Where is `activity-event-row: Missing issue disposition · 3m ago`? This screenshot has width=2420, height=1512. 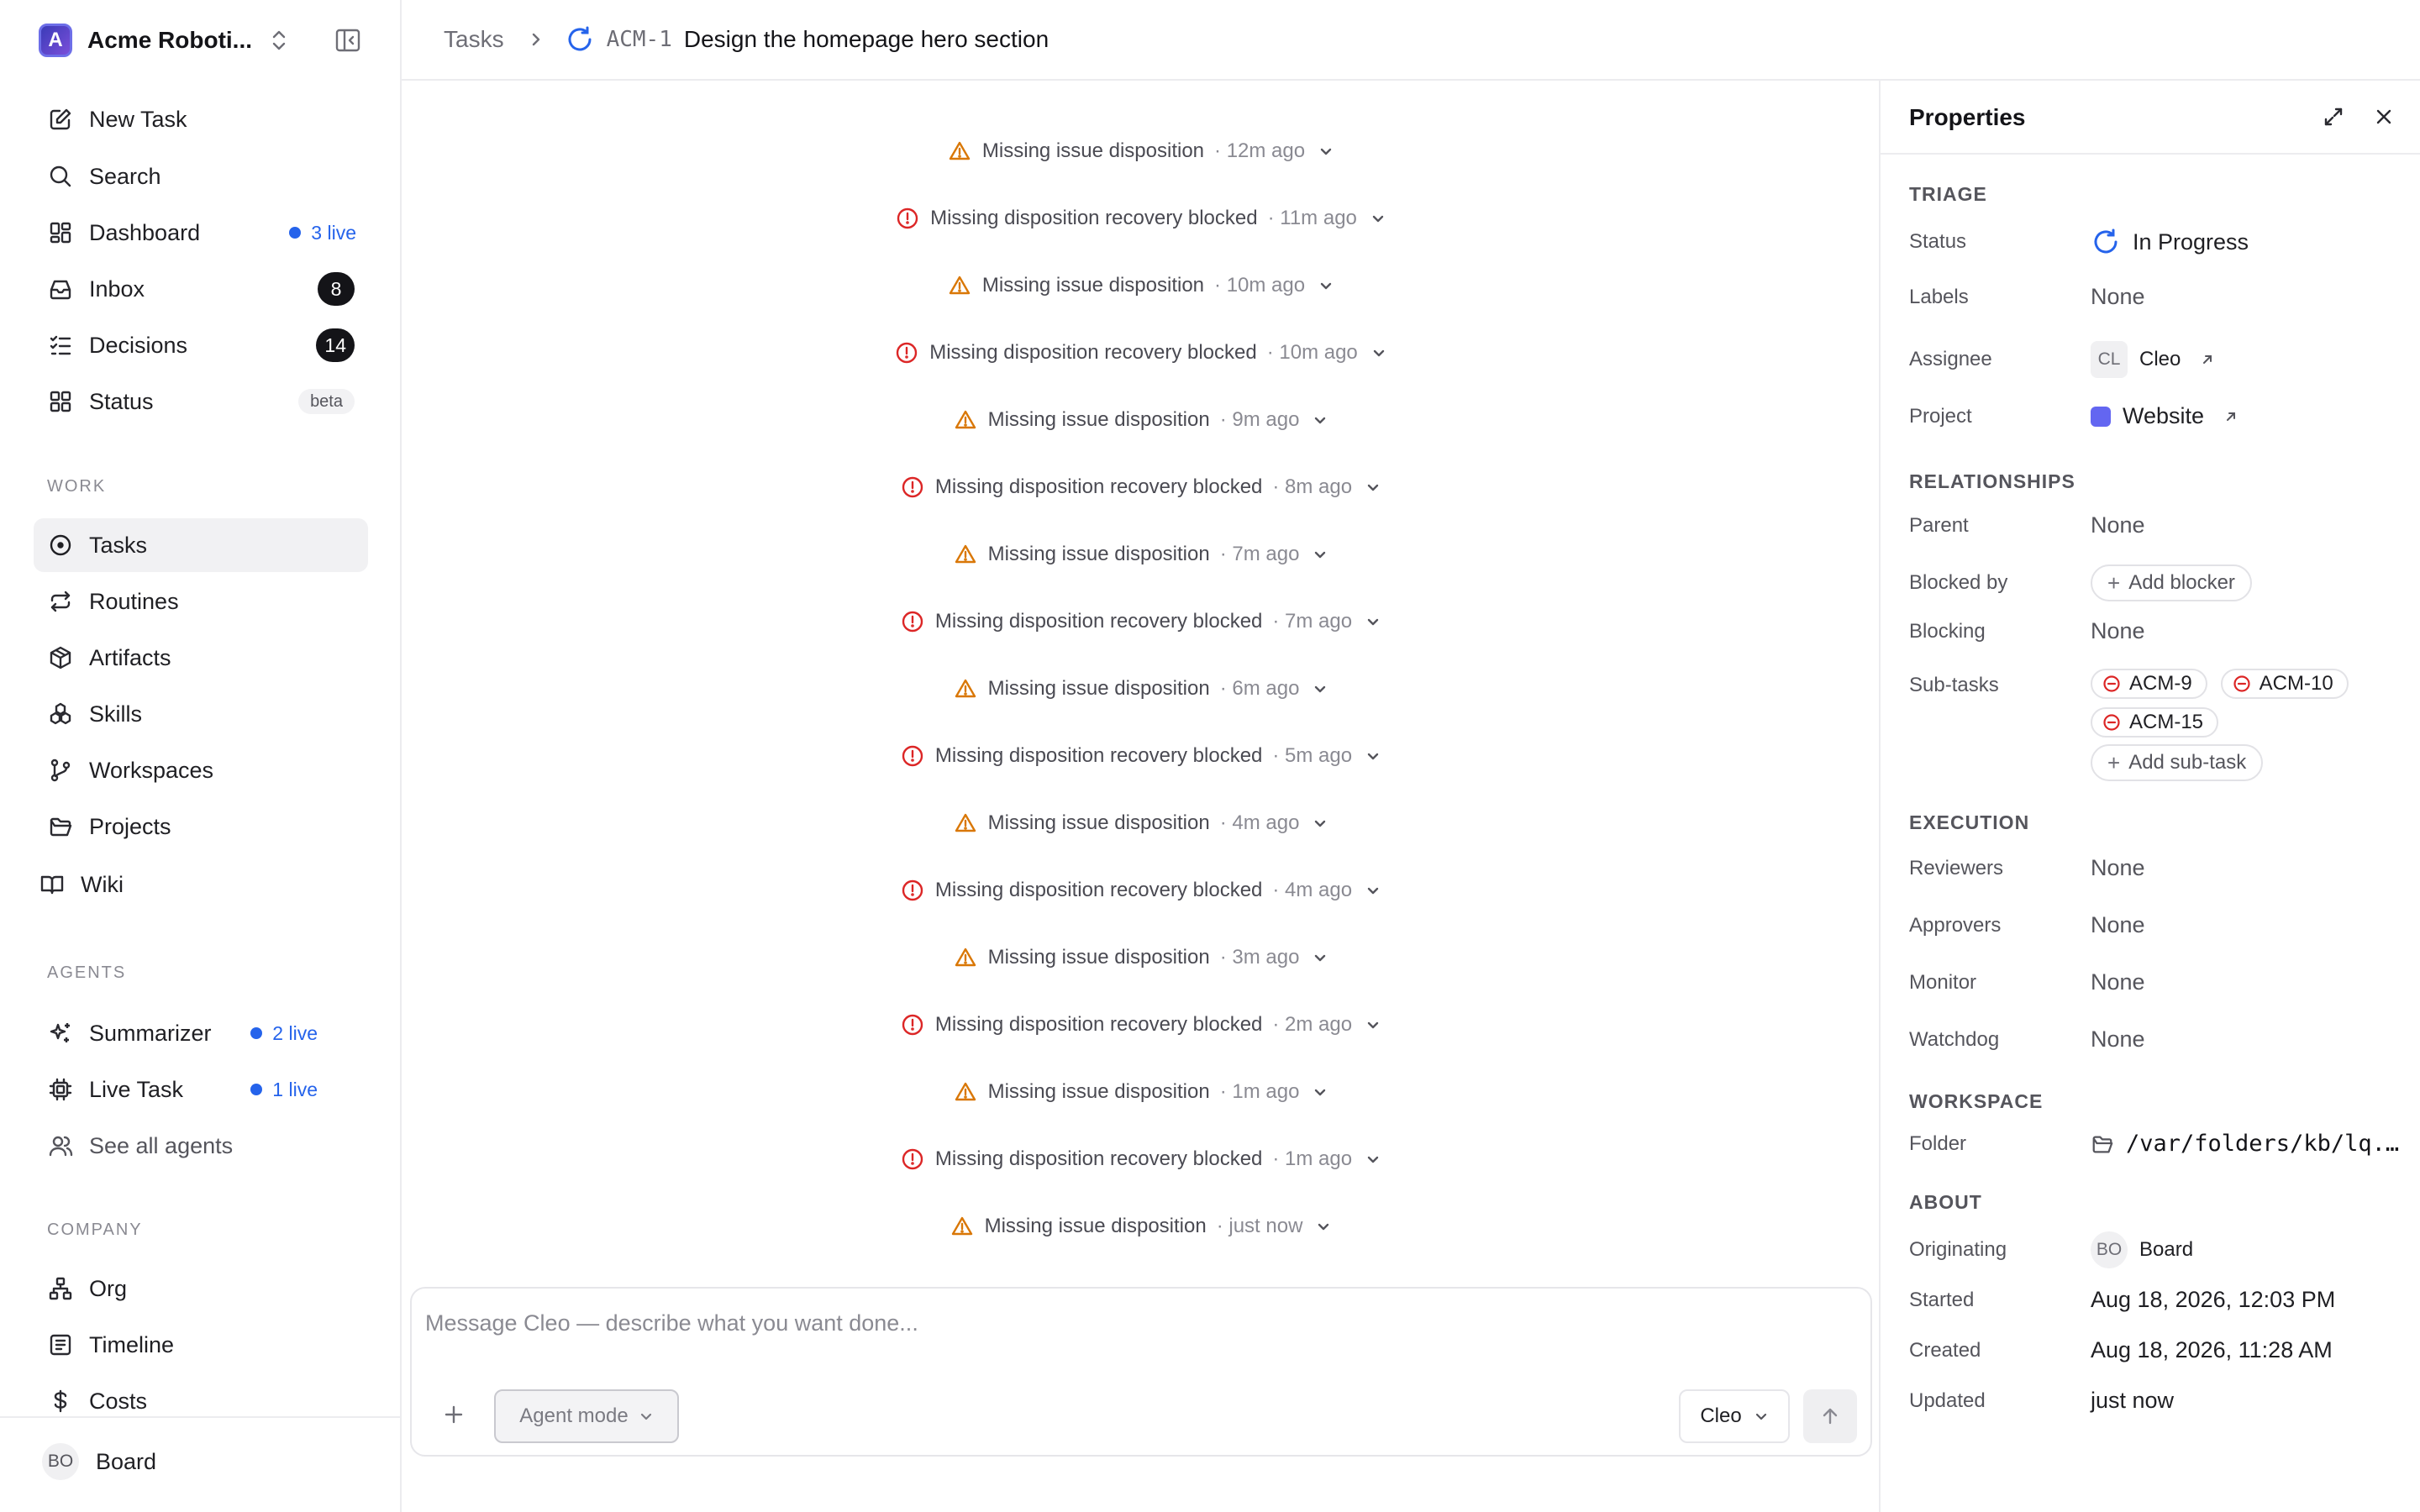
activity-event-row: Missing issue disposition · 3m ago is located at coordinates (1141, 957).